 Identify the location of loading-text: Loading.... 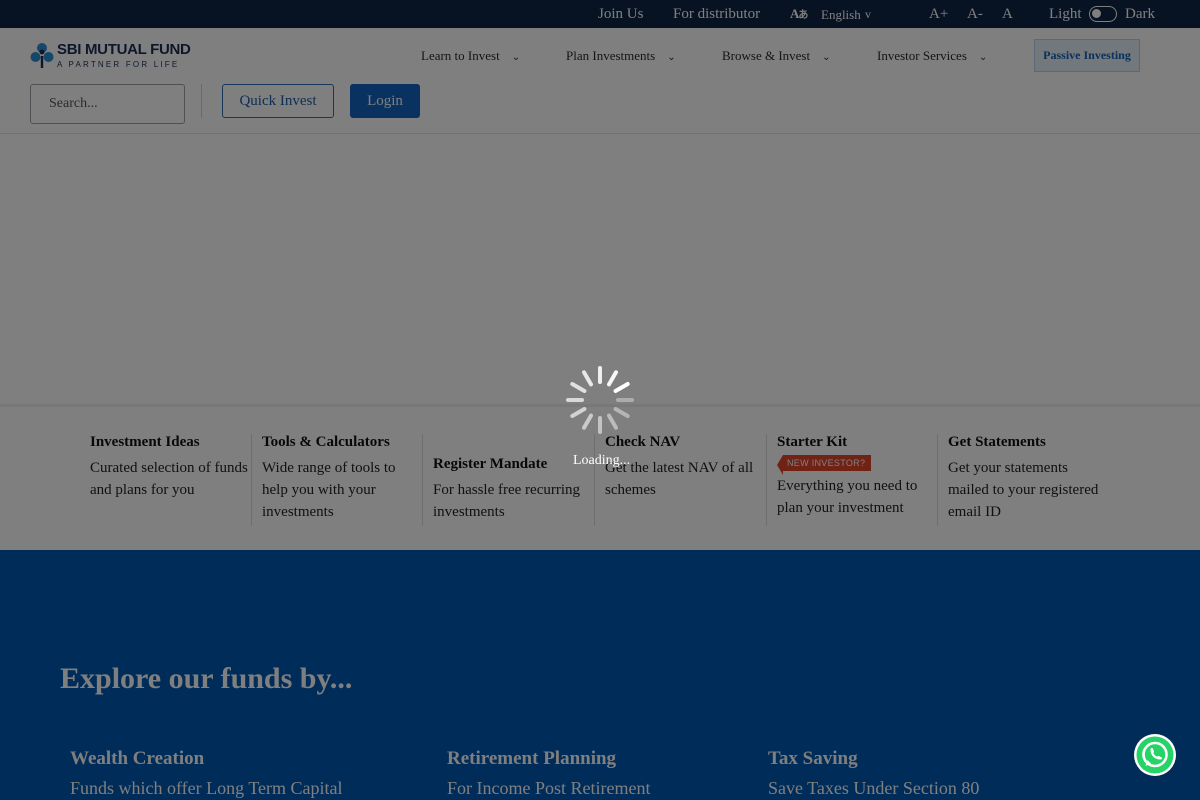
(602, 460).